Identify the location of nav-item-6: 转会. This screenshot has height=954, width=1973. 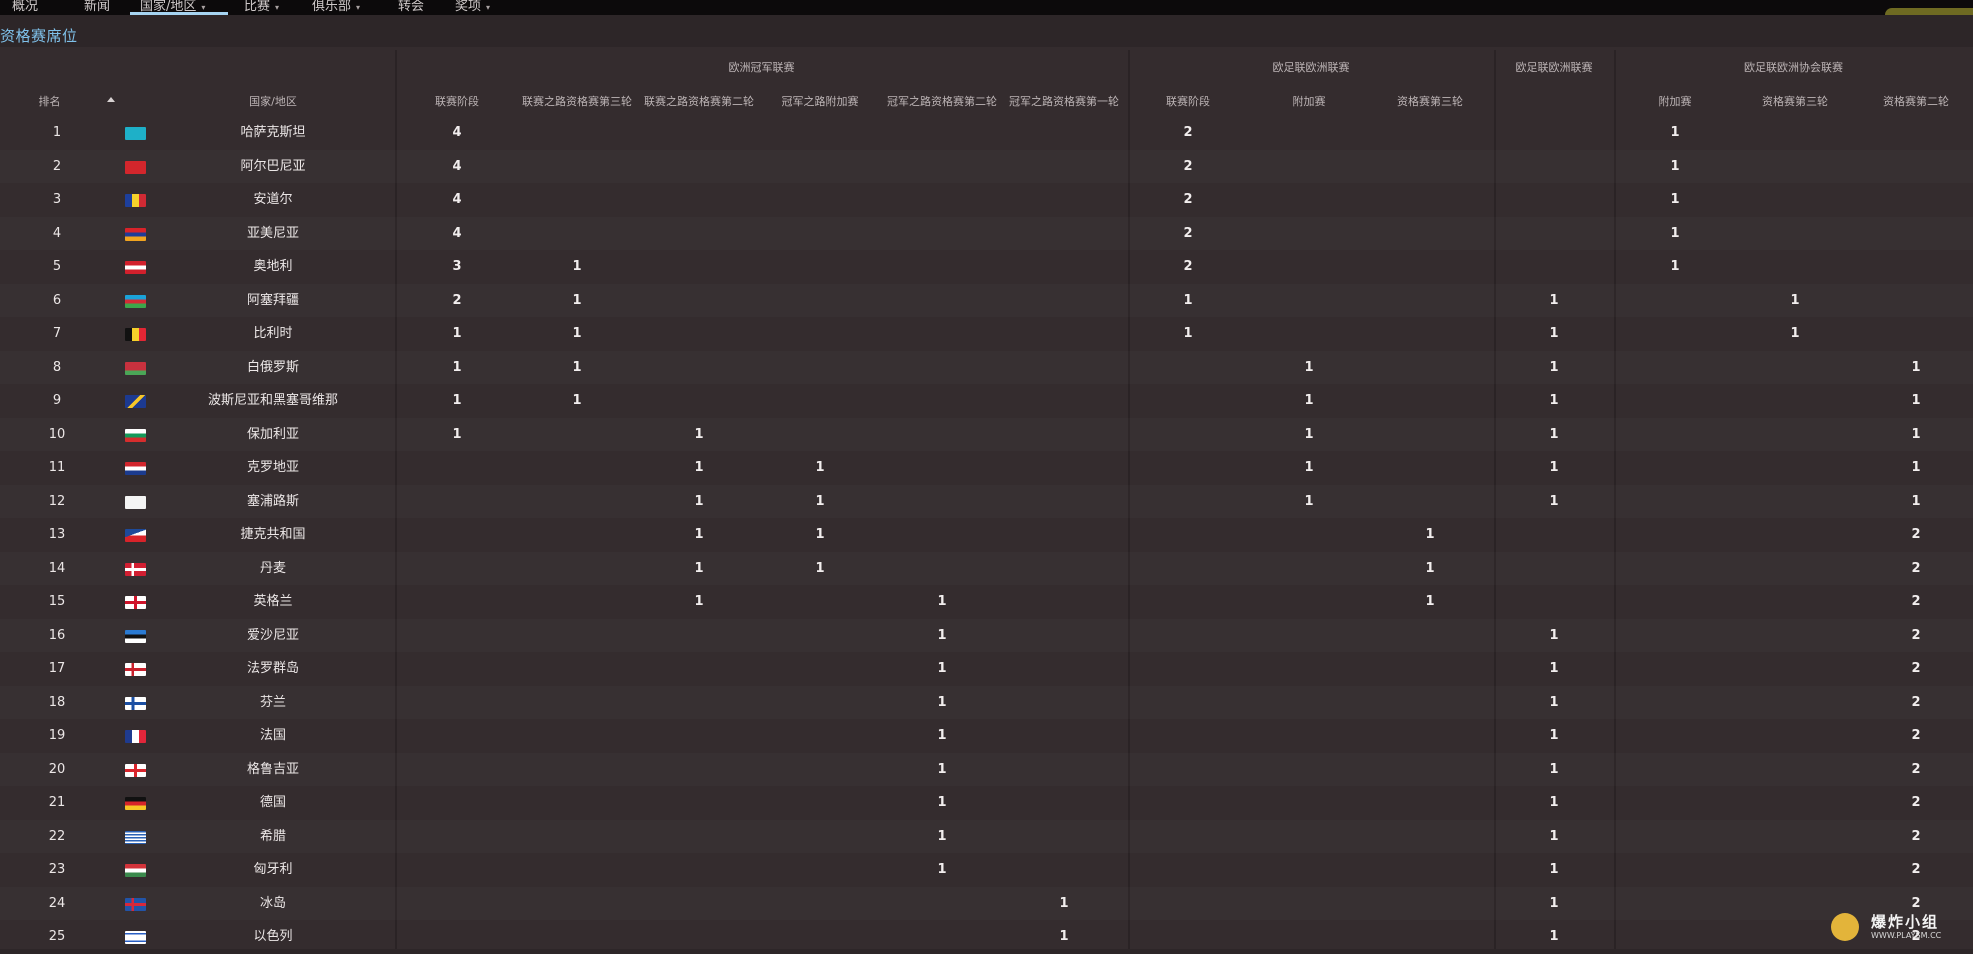
(411, 7).